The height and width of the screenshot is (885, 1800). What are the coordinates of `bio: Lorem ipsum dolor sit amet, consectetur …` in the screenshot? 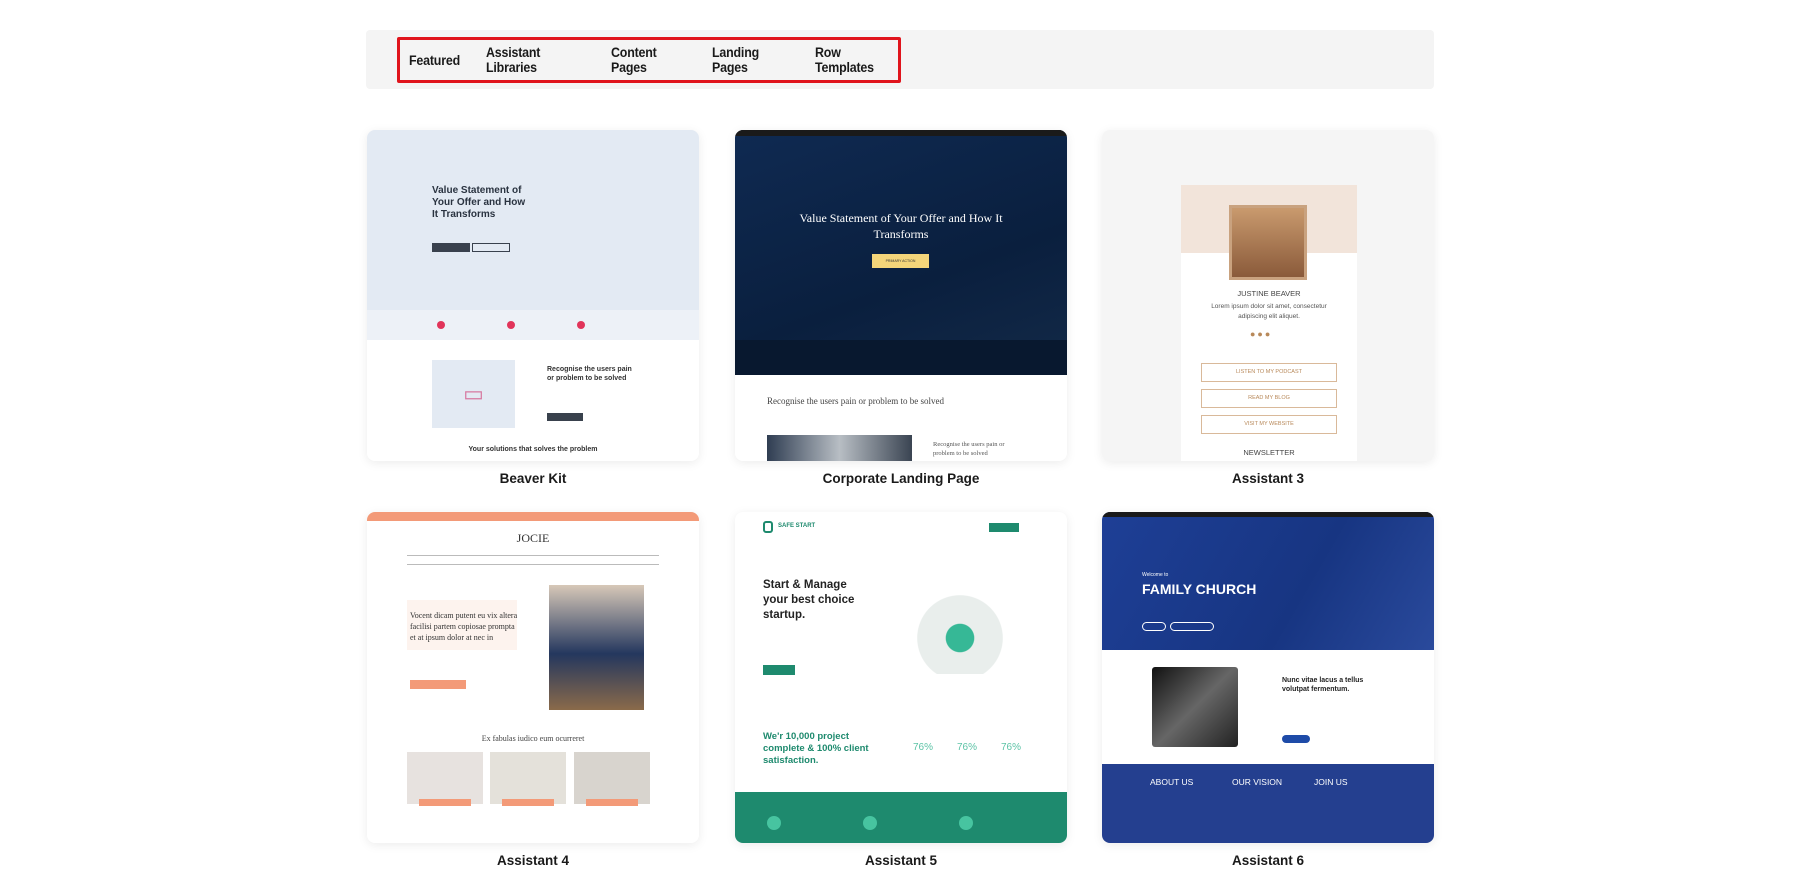 It's located at (1269, 311).